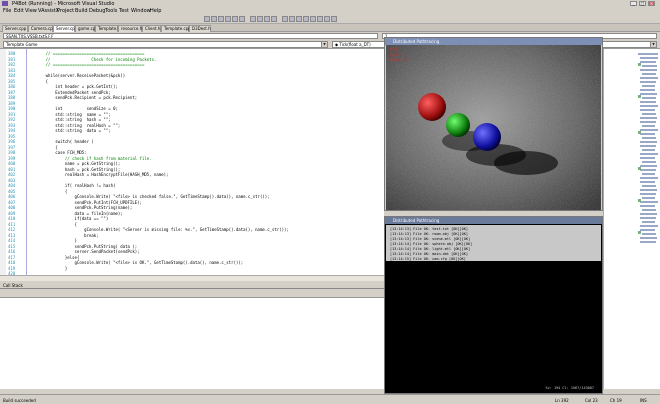 The image size is (660, 404). What do you see at coordinates (73, 119) in the screenshot?
I see `code-line: std::string hash = "";` at bounding box center [73, 119].